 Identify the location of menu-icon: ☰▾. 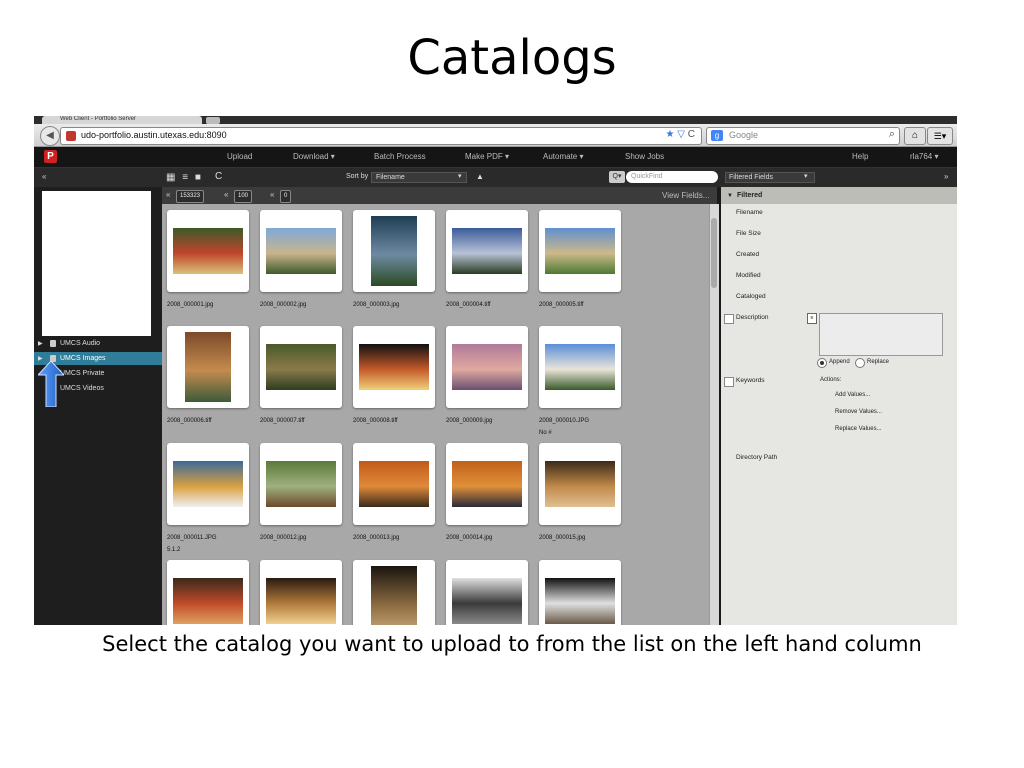
(940, 136).